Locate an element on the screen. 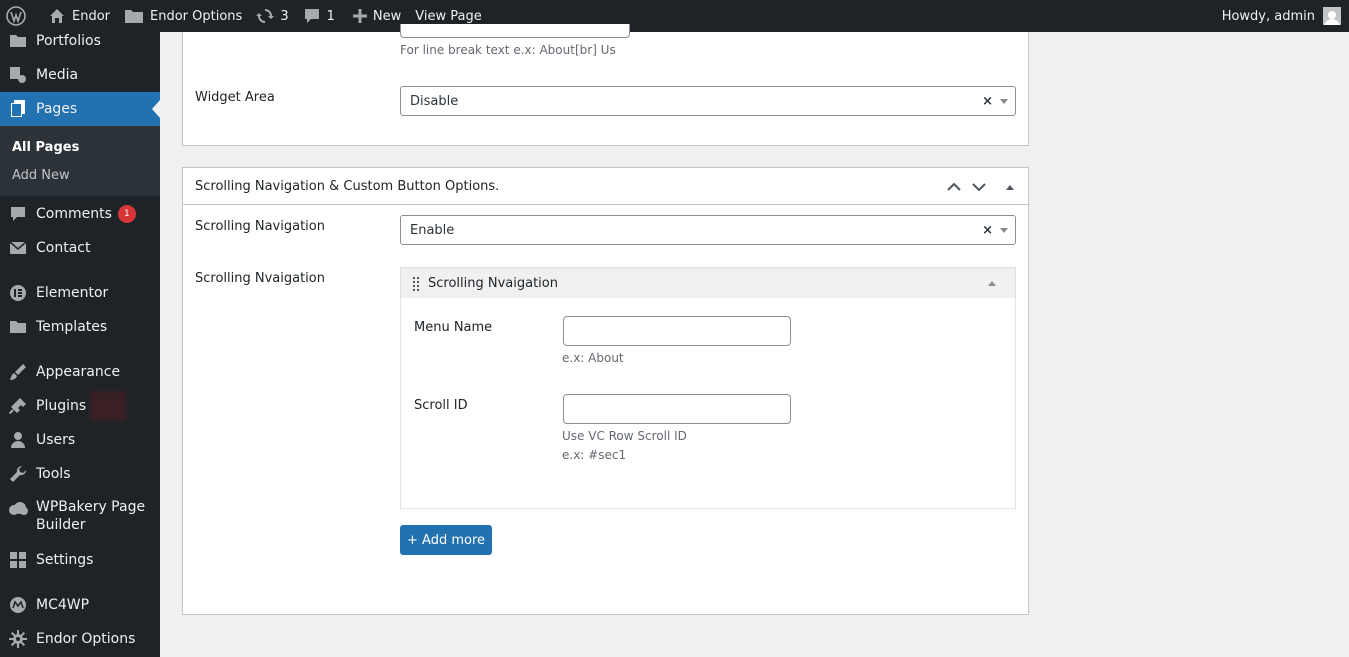 The image size is (1349, 657). wordpress-icon is located at coordinates (16, 16).